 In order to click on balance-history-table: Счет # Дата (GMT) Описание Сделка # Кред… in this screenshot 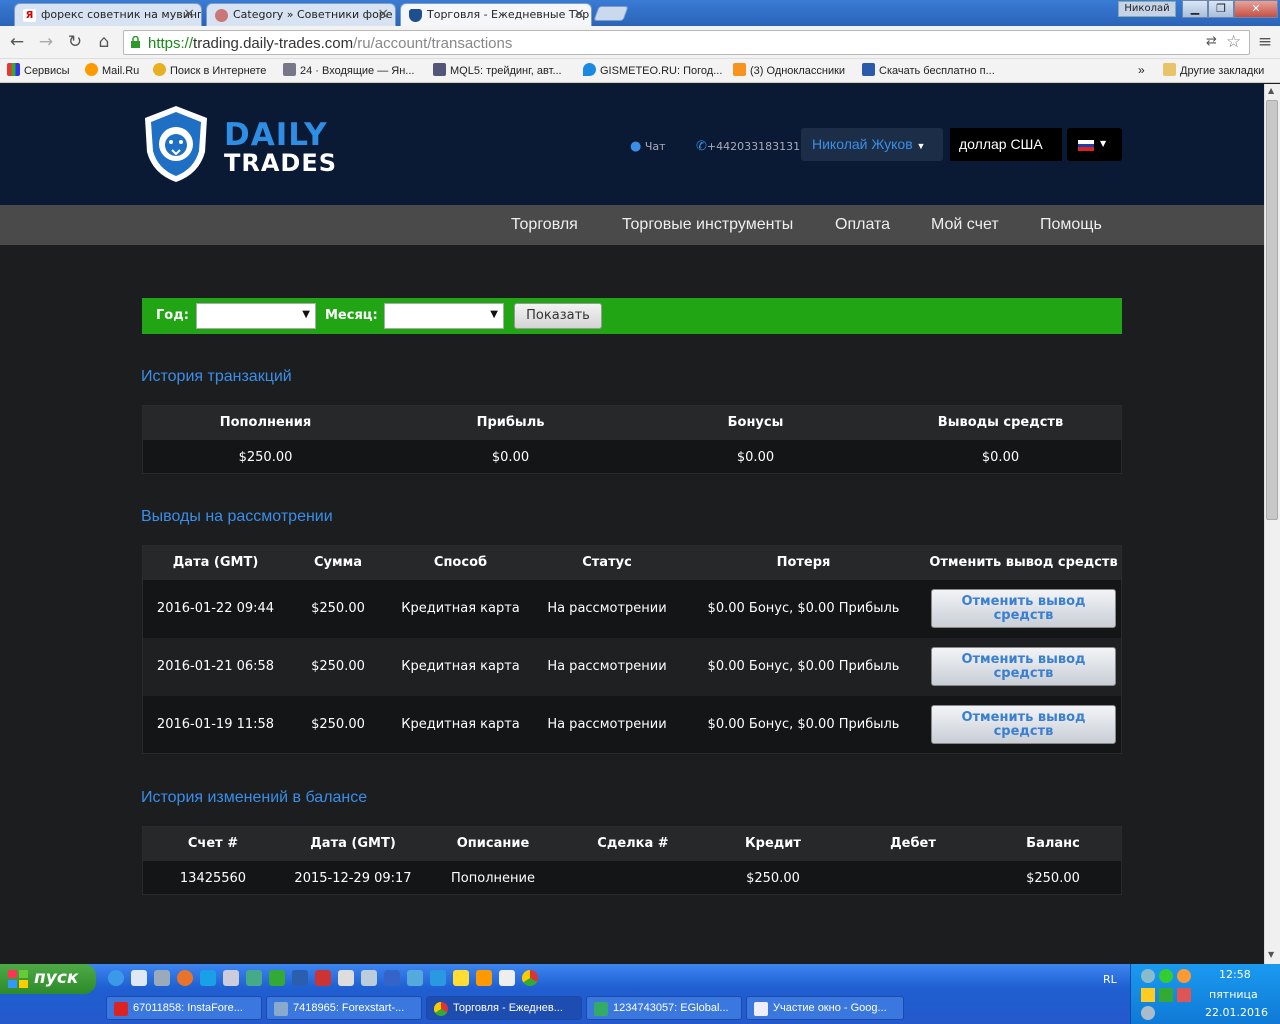, I will do `click(632, 860)`.